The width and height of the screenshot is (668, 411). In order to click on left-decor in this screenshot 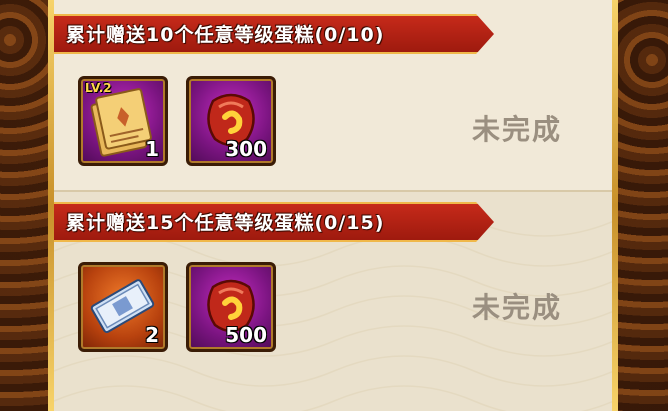, I will do `click(26, 205)`.